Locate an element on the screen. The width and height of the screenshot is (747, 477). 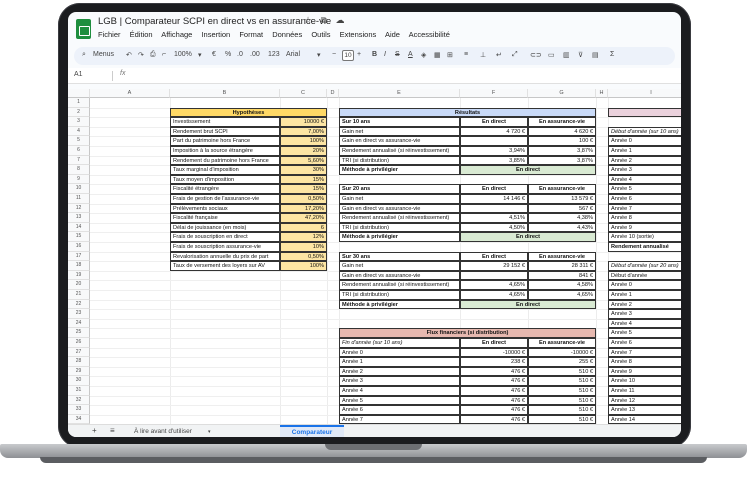
flux-label: Année 5 is located at coordinates (399, 400).